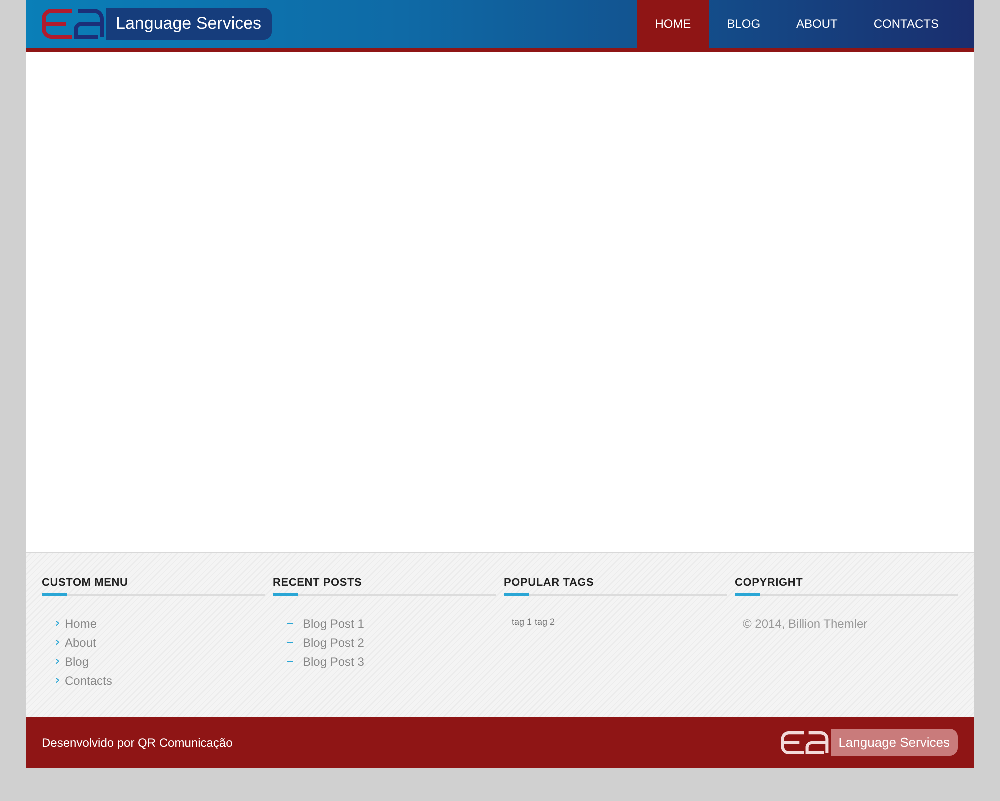 The width and height of the screenshot is (1000, 801). I want to click on widget-title: COPYRIGHT, so click(769, 583).